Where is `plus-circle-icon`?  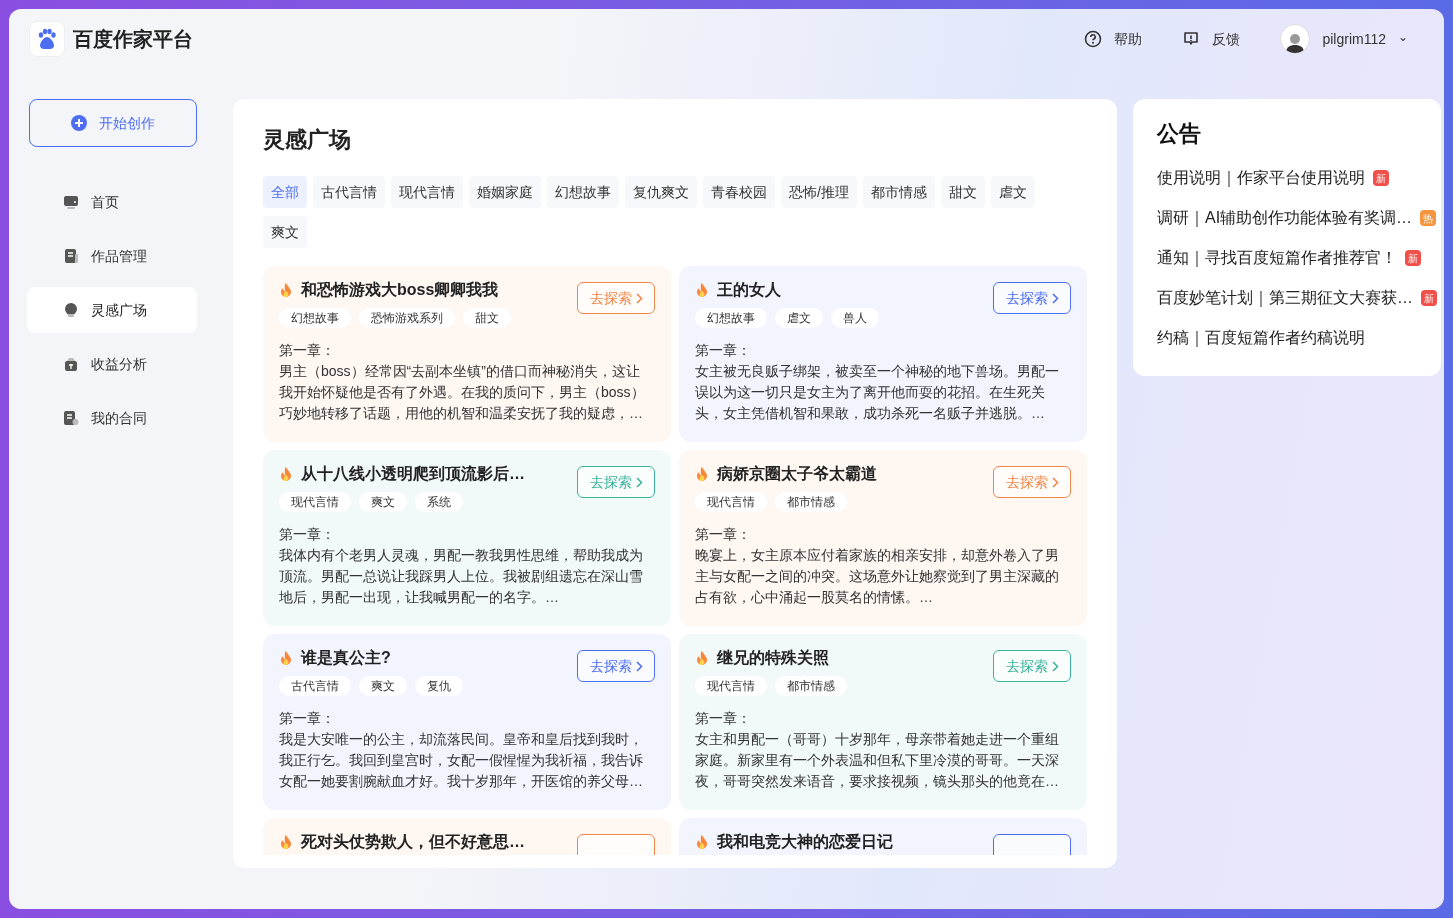 plus-circle-icon is located at coordinates (79, 123).